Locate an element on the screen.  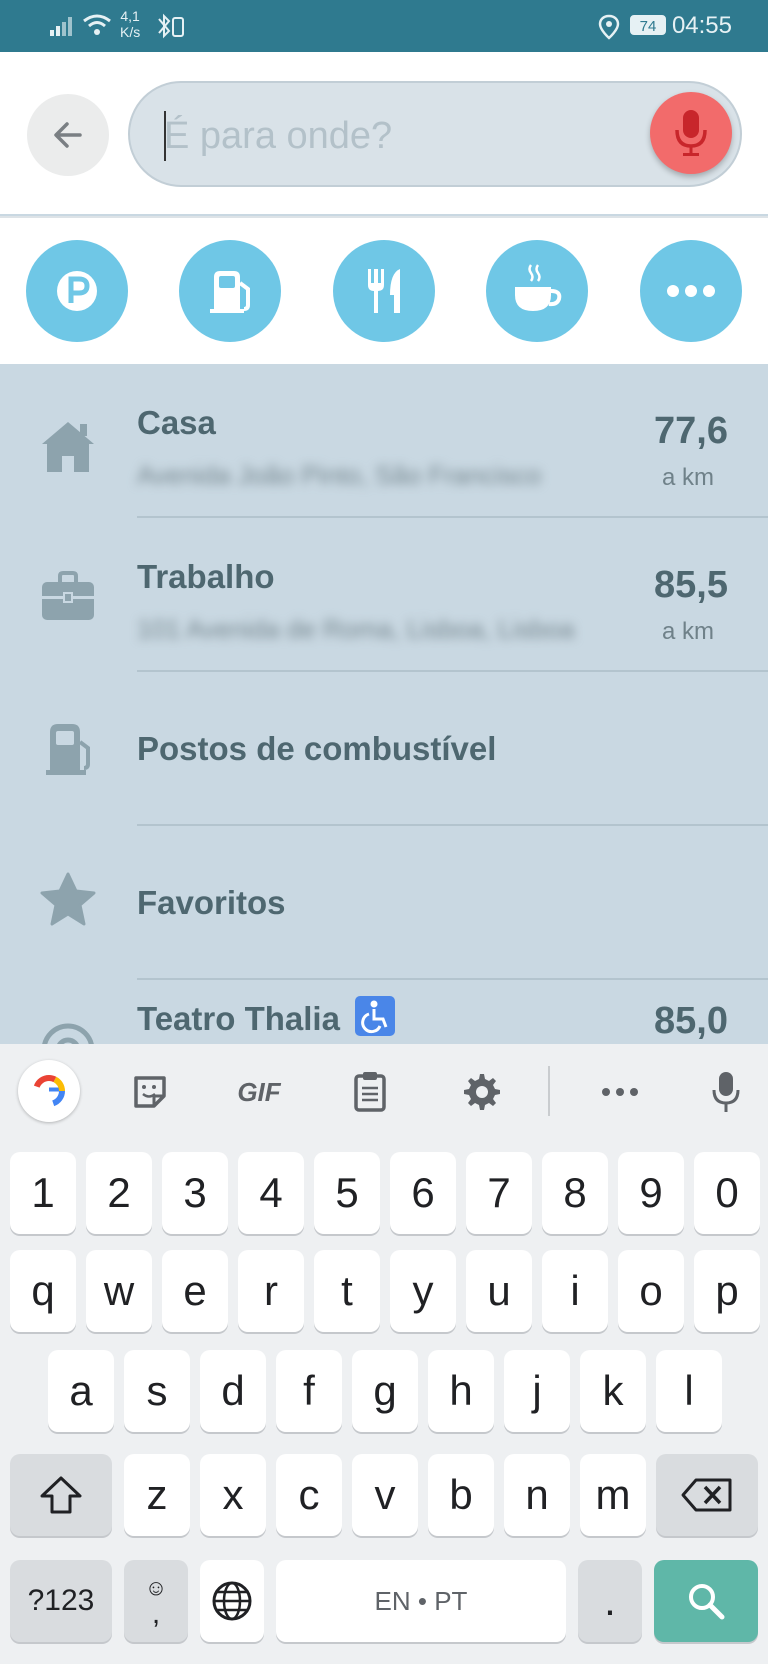
list-item-distance: 85,5 is located at coordinates (691, 585).